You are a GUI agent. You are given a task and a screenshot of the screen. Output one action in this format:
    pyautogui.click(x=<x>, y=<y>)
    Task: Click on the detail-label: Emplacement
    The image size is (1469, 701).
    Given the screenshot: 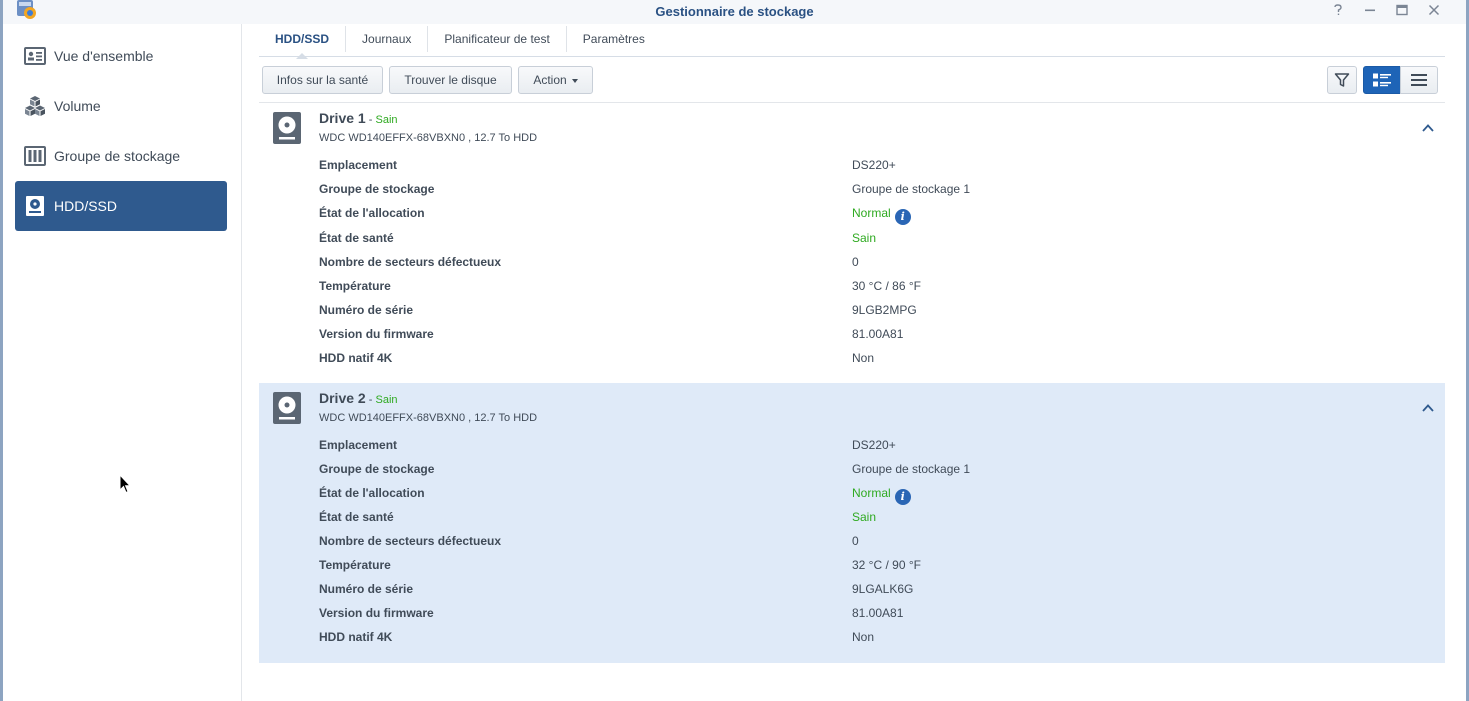 What is the action you would take?
    pyautogui.click(x=358, y=165)
    